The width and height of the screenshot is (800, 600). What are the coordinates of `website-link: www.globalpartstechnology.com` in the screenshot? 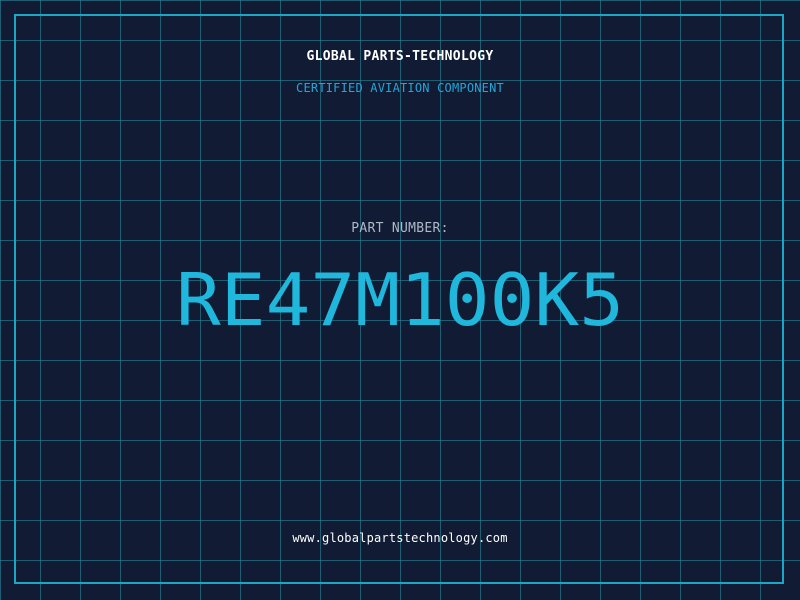 It's located at (400, 538).